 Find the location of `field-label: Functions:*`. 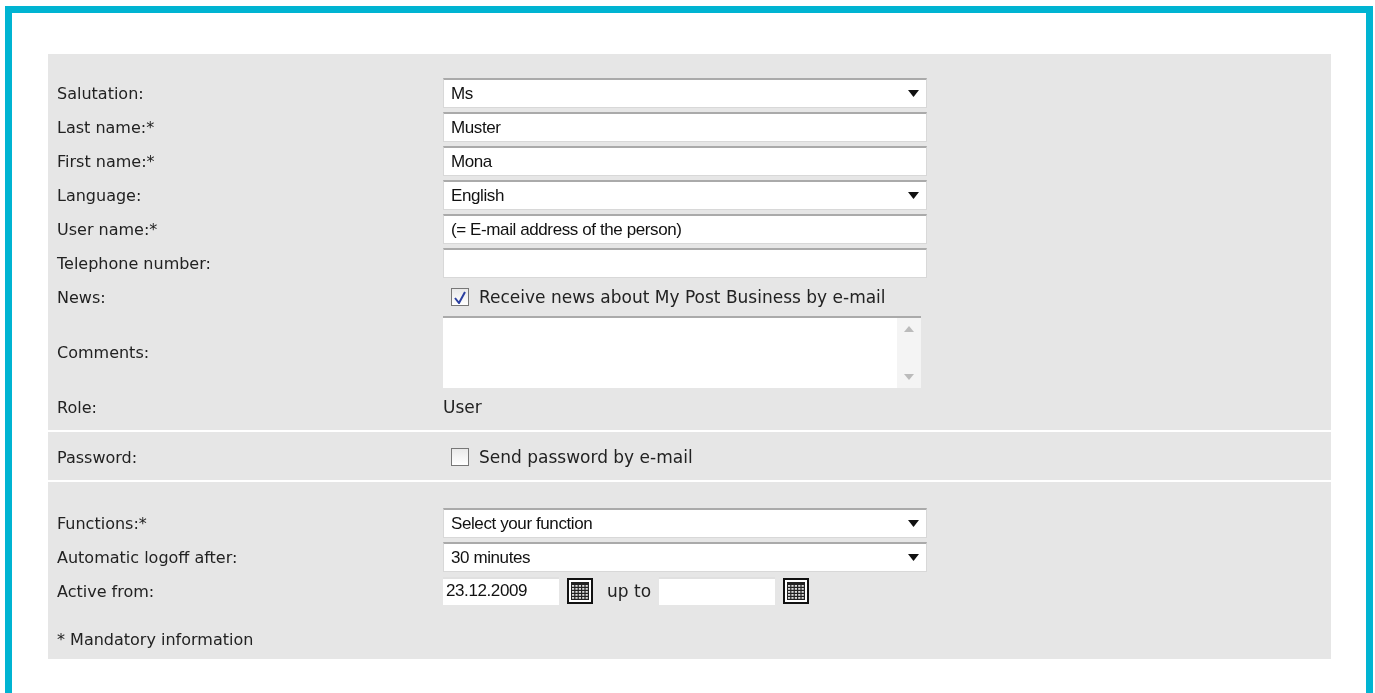

field-label: Functions:* is located at coordinates (102, 523).